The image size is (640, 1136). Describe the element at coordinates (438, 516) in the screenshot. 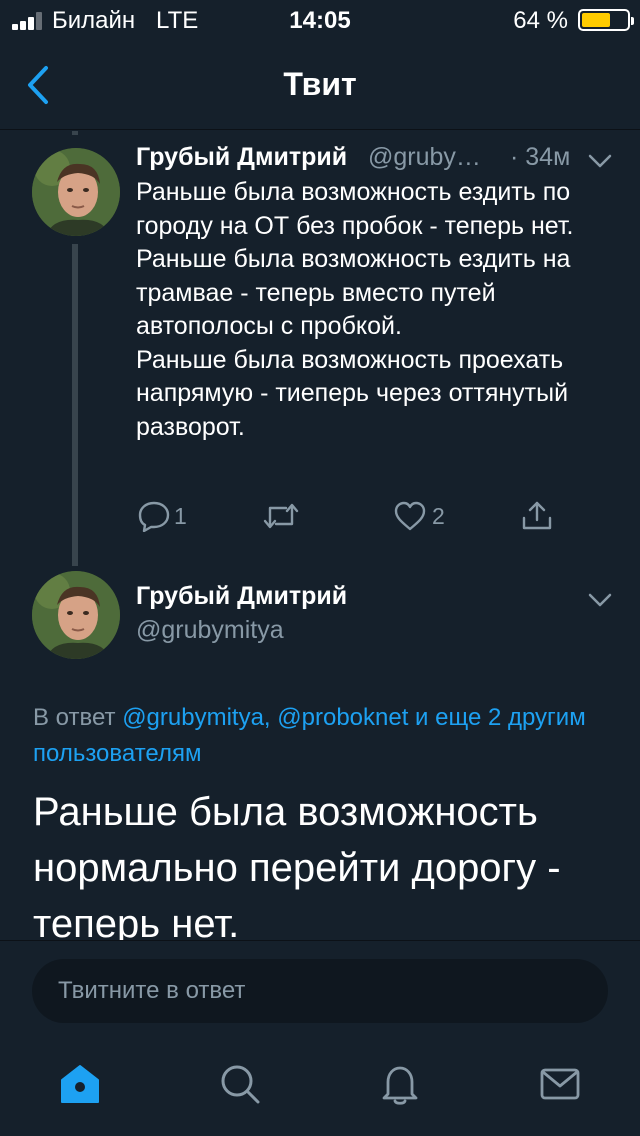

I see `like-count: 2` at that location.